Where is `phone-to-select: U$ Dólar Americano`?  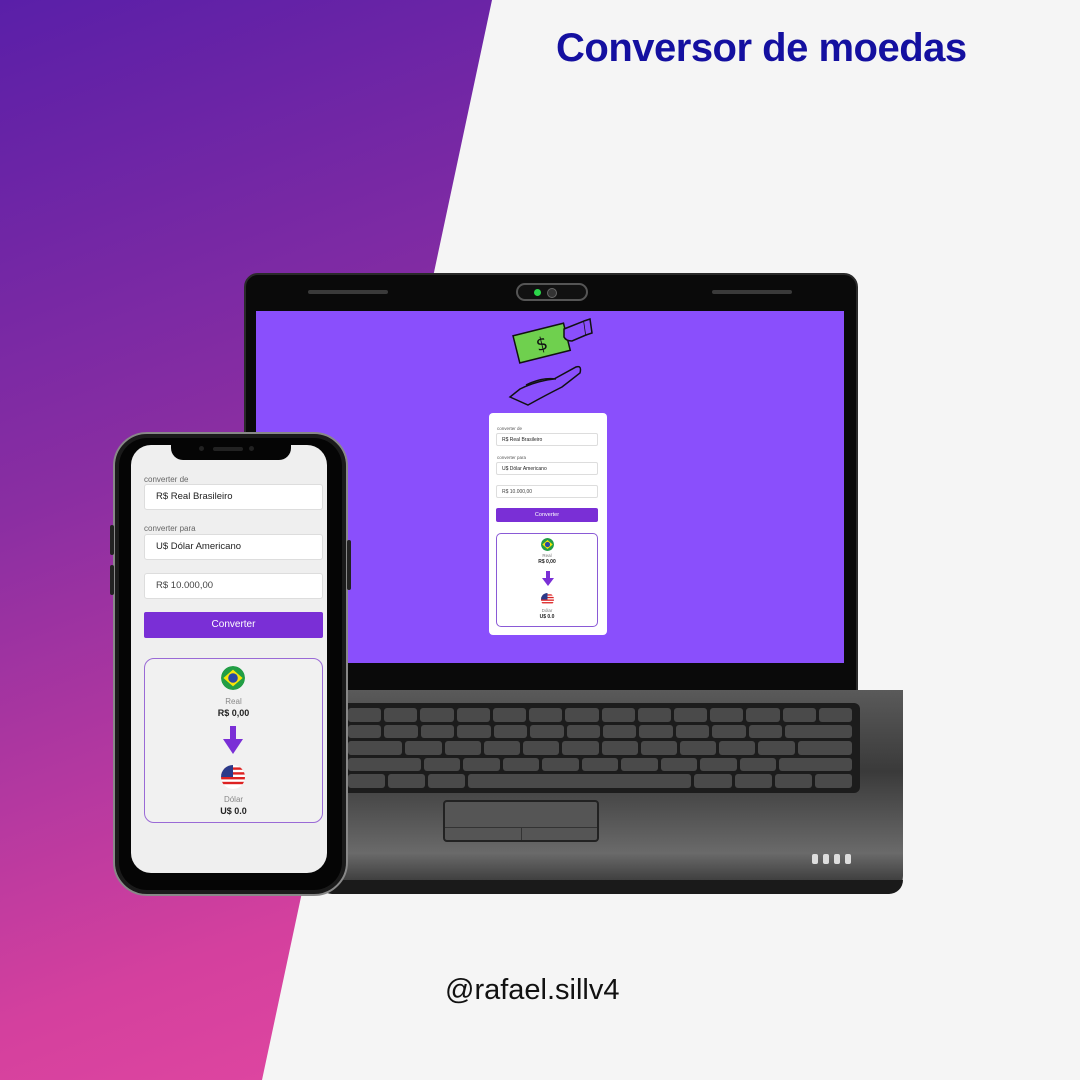
phone-to-select: U$ Dólar Americano is located at coordinates (233, 547).